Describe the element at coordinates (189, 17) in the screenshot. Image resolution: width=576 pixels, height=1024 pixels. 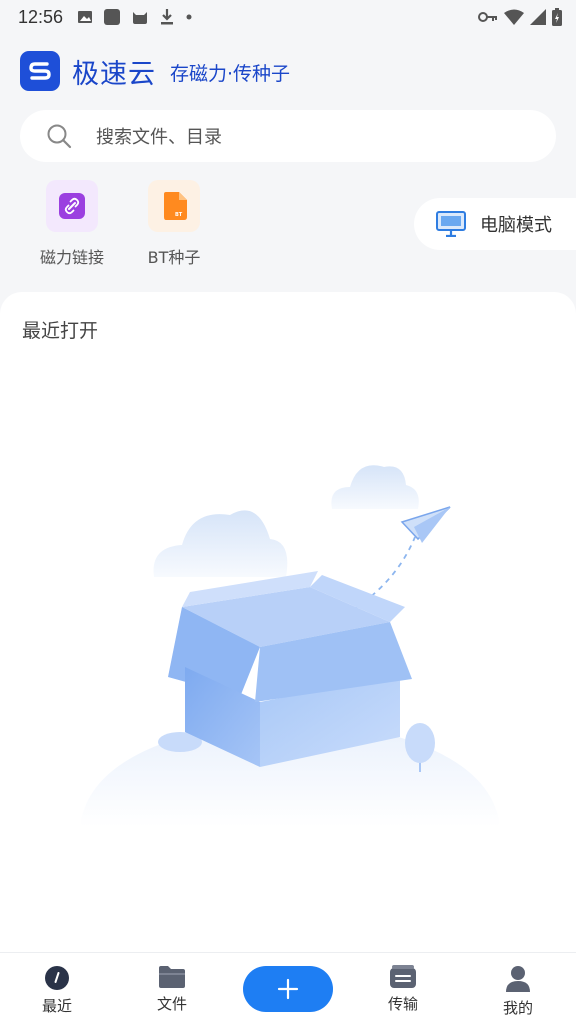
I see `dot-icon` at that location.